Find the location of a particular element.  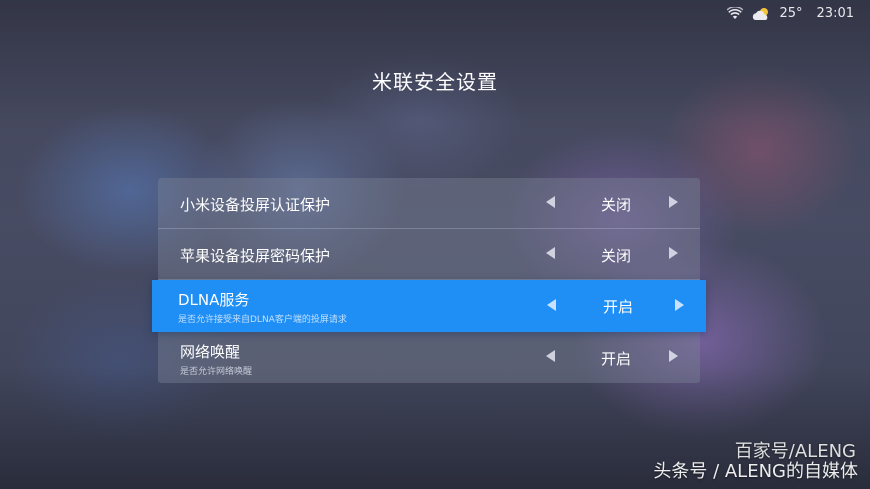

setting-label: 苹果设备投屏密码保护 is located at coordinates (255, 256).